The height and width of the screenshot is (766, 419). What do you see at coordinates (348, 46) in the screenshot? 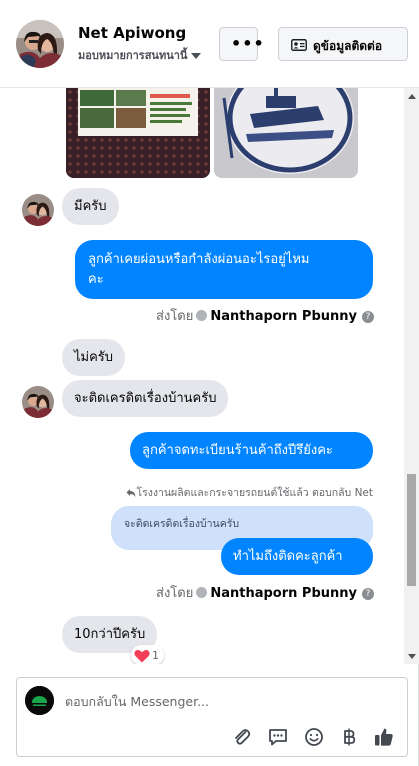
I see `view-contact-info-label: ดูข้อมูลติดต่อ` at bounding box center [348, 46].